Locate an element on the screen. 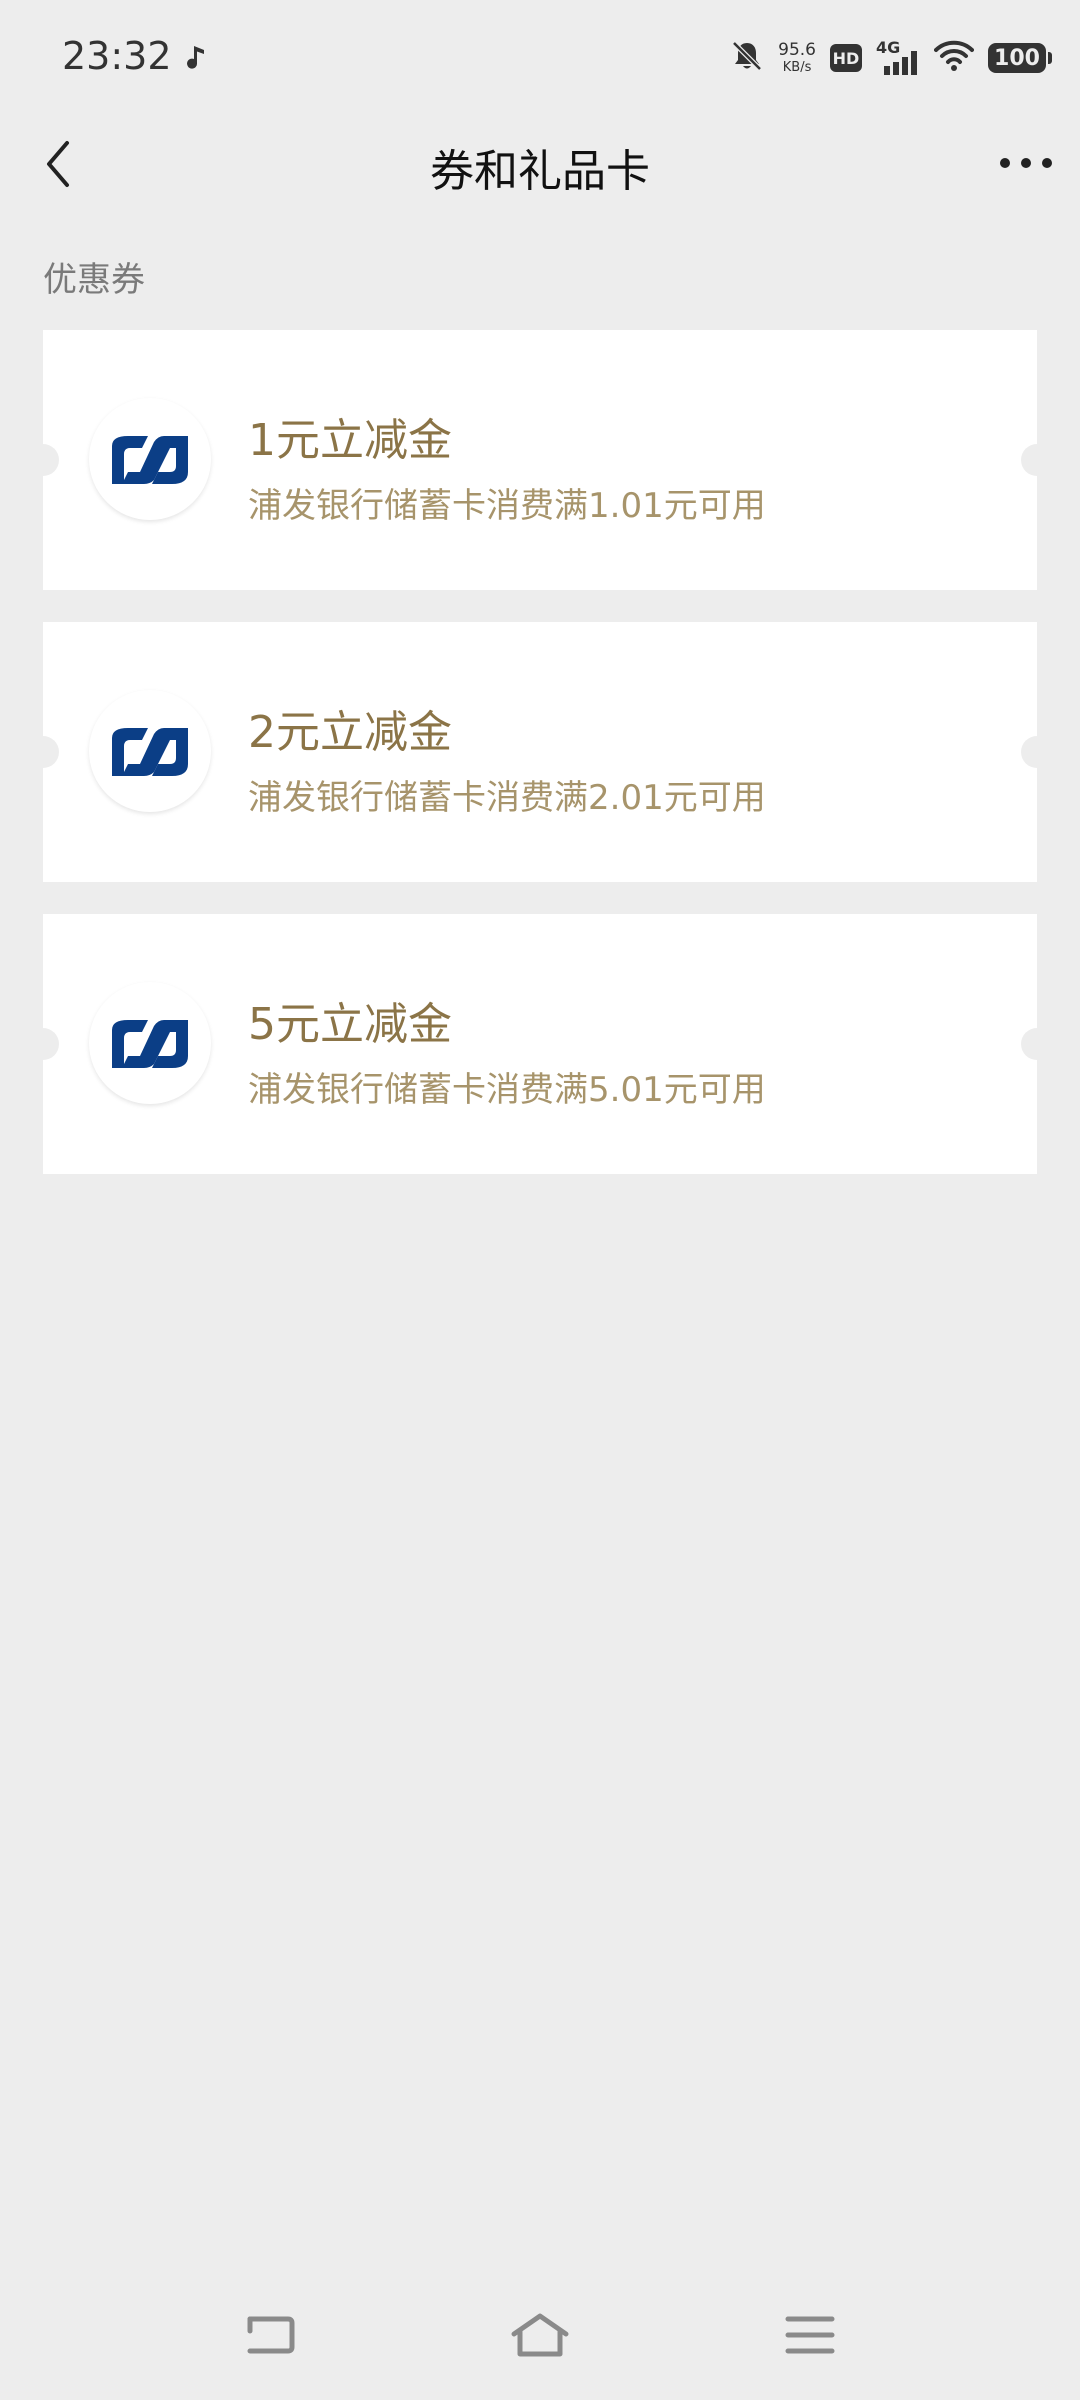 The width and height of the screenshot is (1080, 2400). header: 券和礼品卡 is located at coordinates (540, 165).